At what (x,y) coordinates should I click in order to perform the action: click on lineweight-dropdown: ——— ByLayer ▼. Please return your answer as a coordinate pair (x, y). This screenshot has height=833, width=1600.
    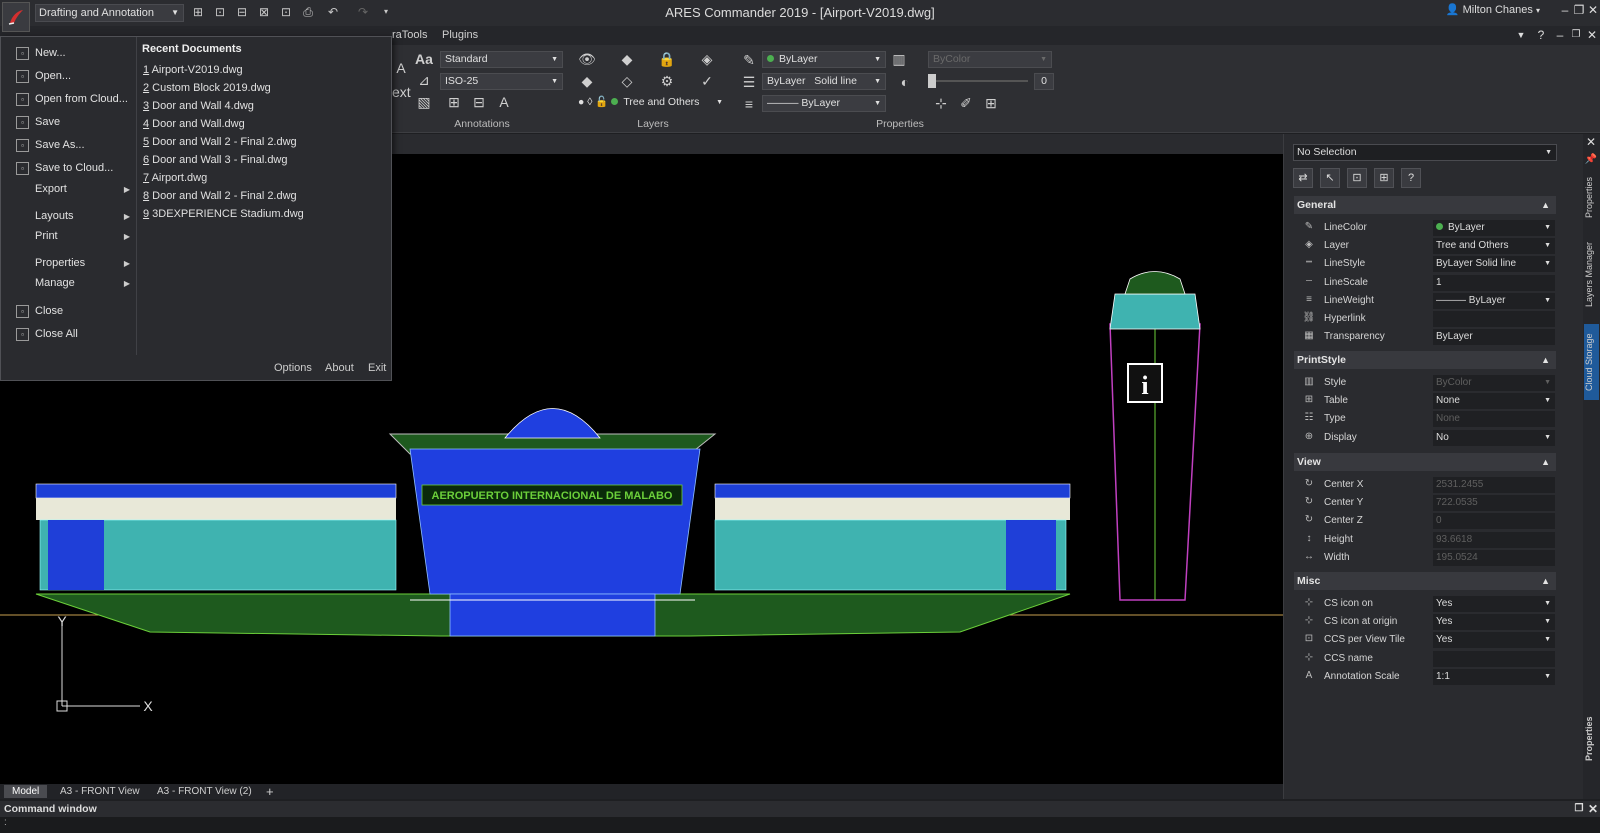
    Looking at the image, I should click on (824, 103).